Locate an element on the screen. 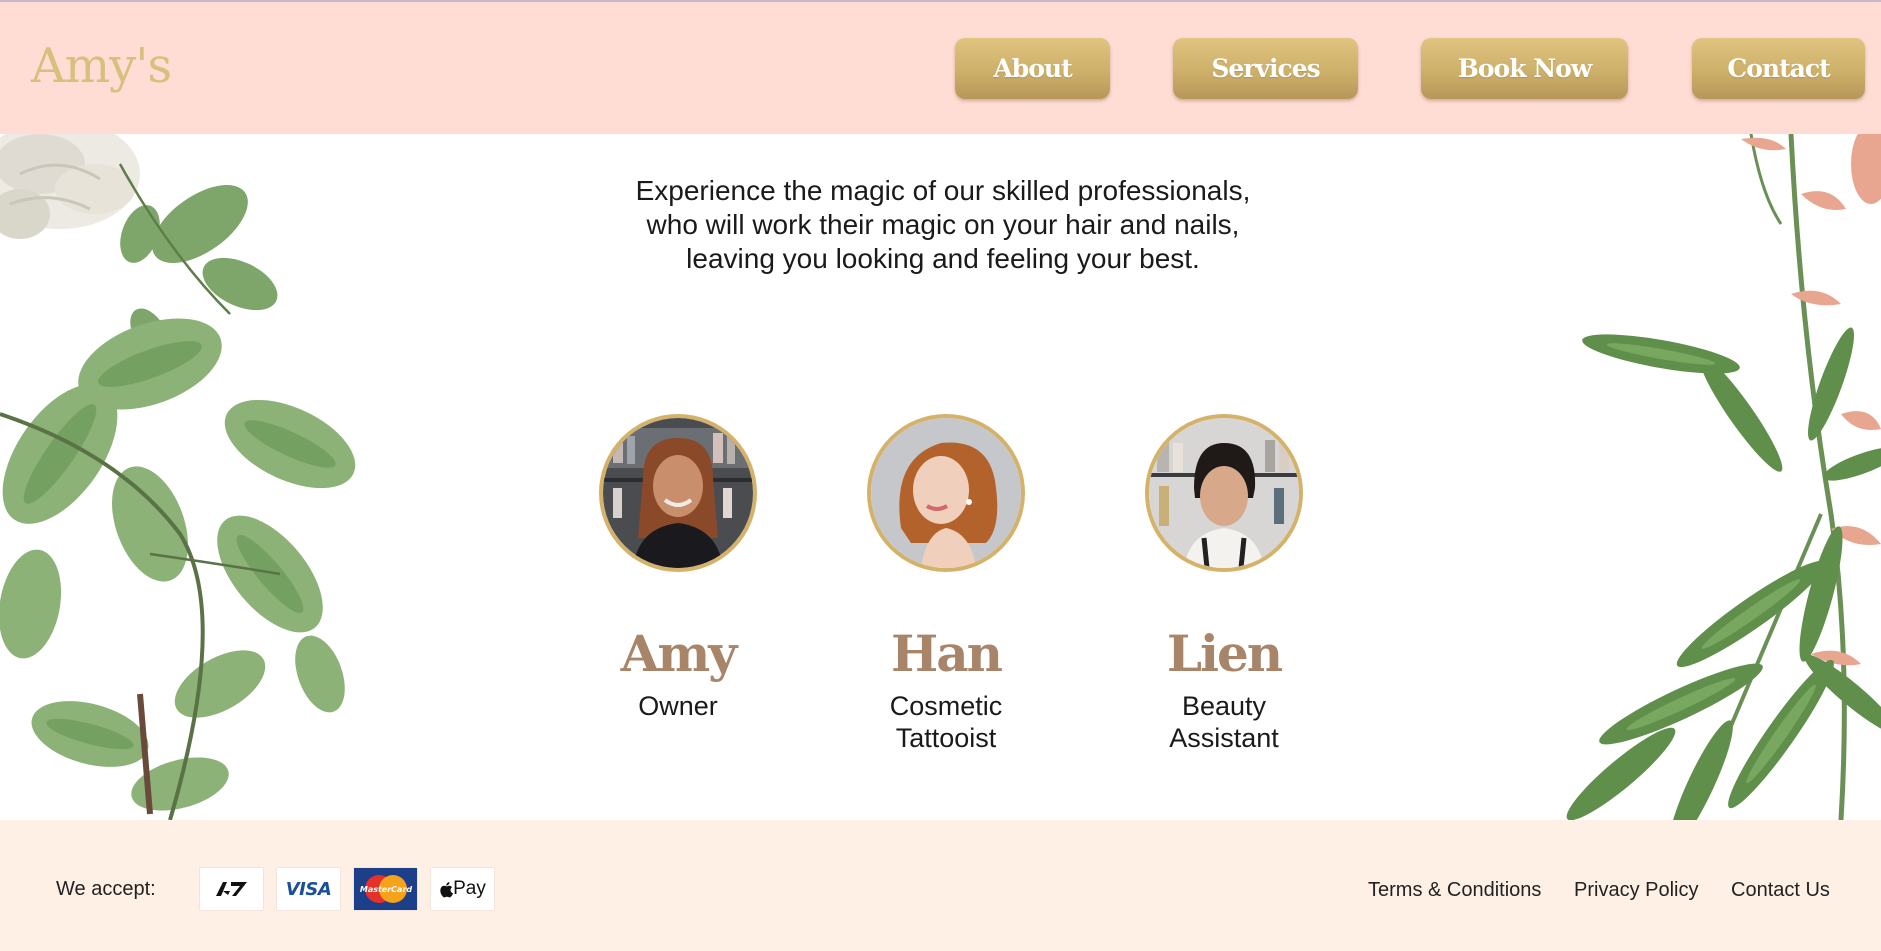  lien-photo is located at coordinates (1224, 493).